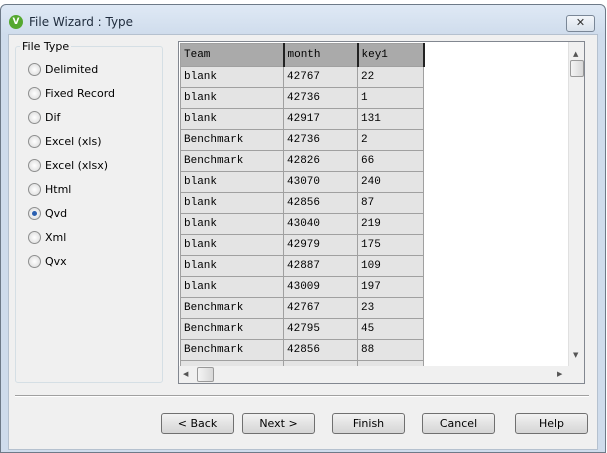 The height and width of the screenshot is (453, 607). I want to click on table-cell: 240, so click(390, 182).